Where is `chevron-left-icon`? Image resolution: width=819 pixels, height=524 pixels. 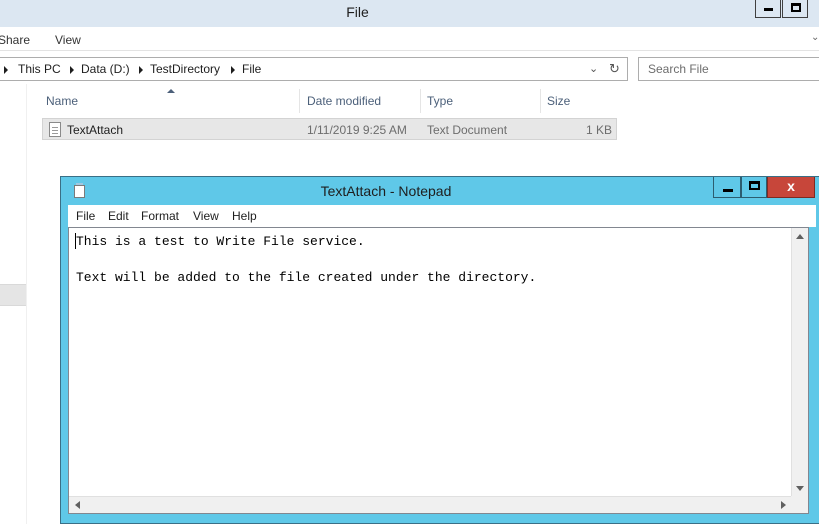
chevron-left-icon is located at coordinates (77, 505).